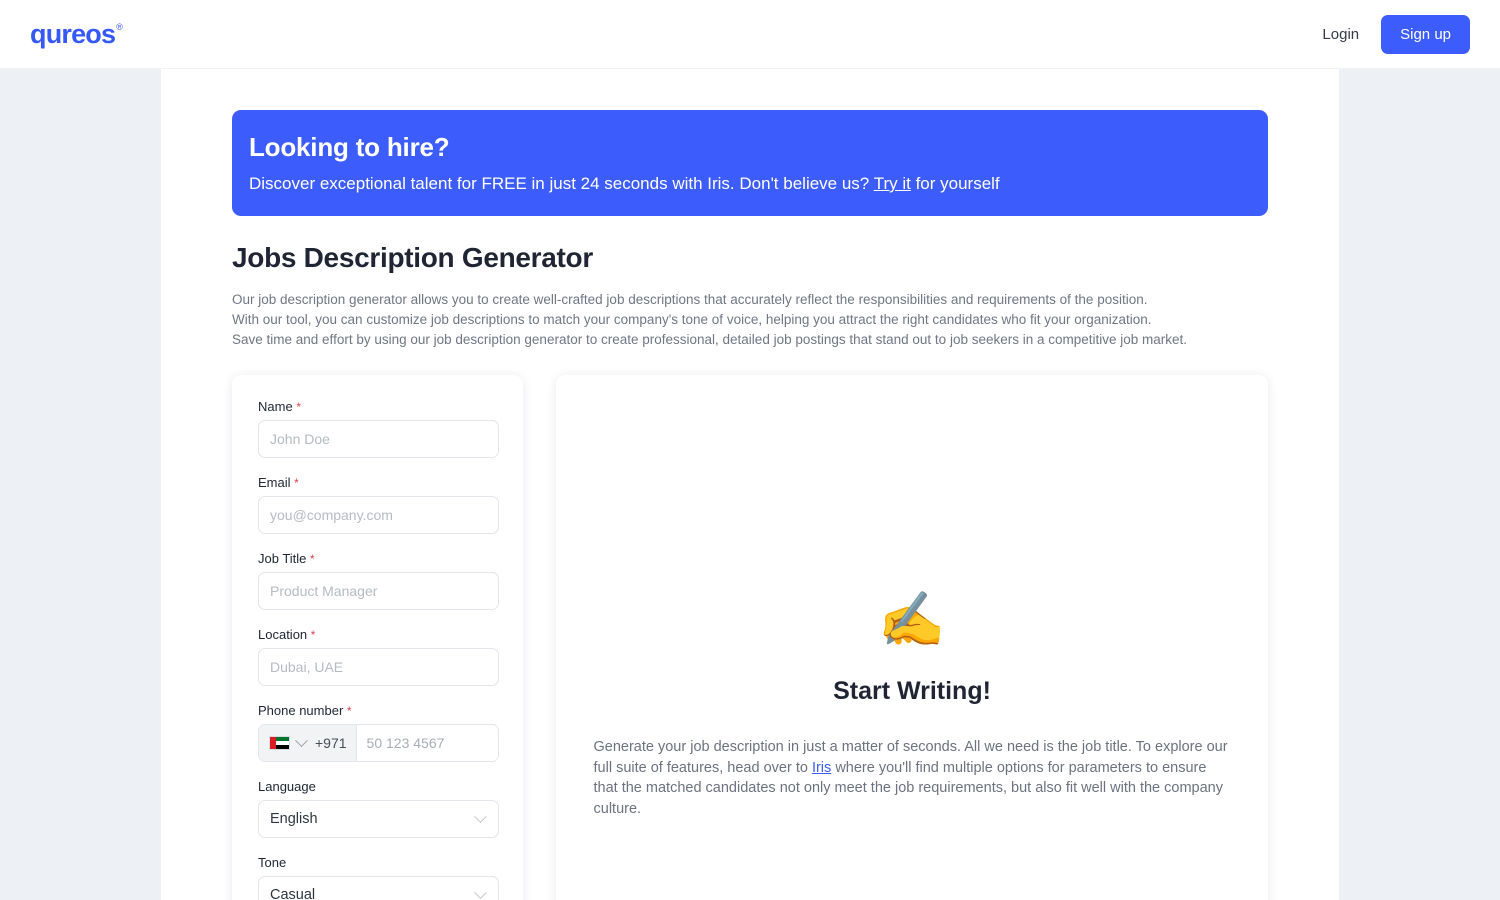 The height and width of the screenshot is (900, 1500). I want to click on tone-selected-value: Casual, so click(293, 893).